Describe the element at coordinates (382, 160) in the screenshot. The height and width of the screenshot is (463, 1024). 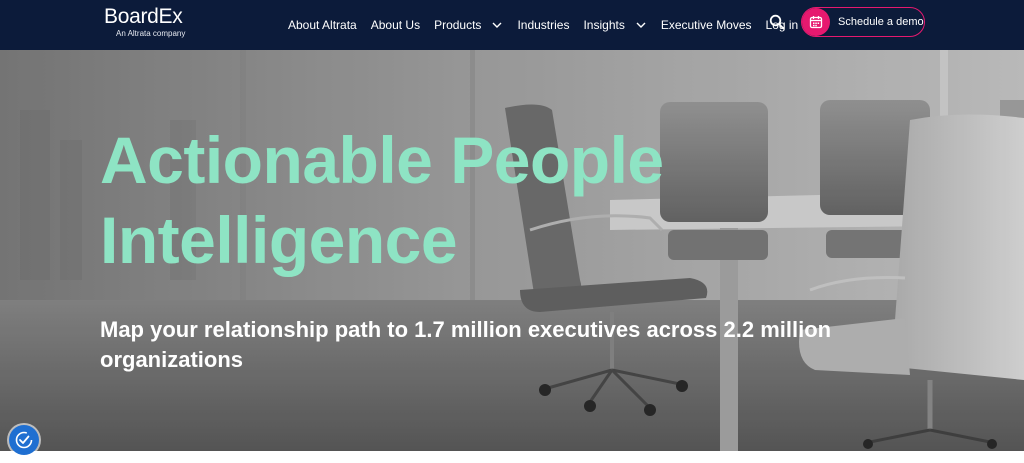
I see `hero-title-line-1: Actionable People` at that location.